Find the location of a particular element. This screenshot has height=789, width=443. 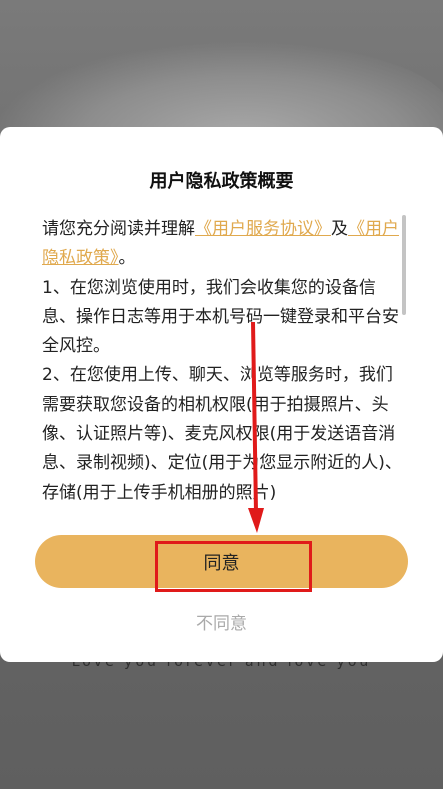

annotation-arrow-head is located at coordinates (256, 520).